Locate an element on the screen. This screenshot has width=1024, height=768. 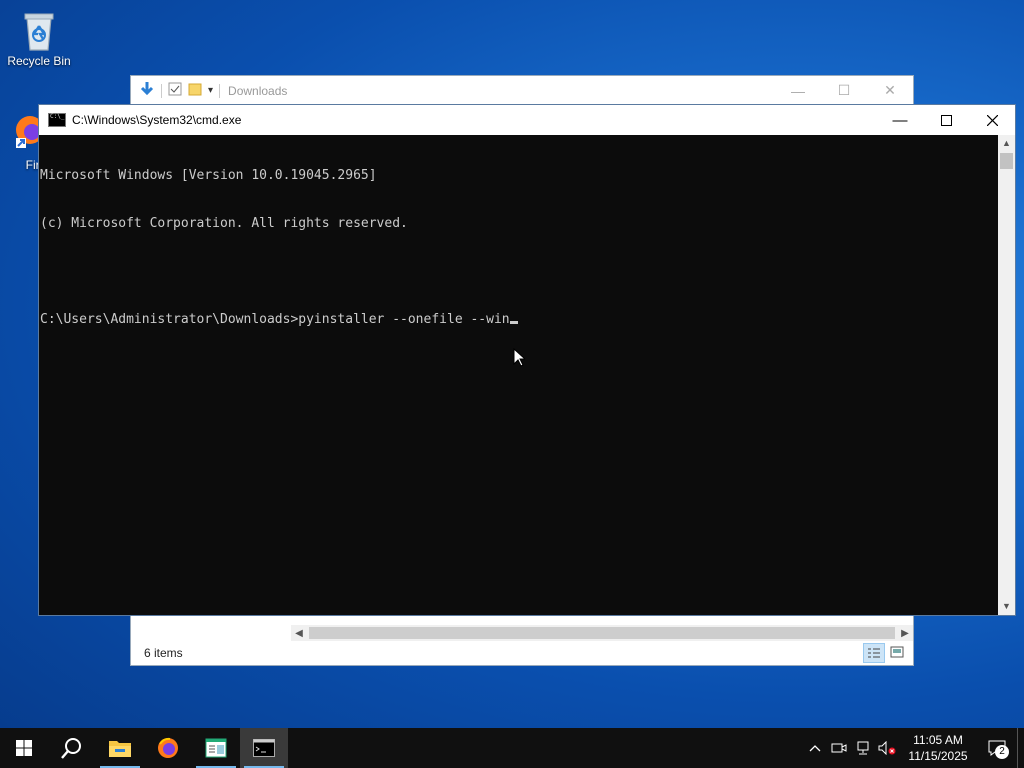
scroll-right-icon: ▶ is located at coordinates (905, 633).